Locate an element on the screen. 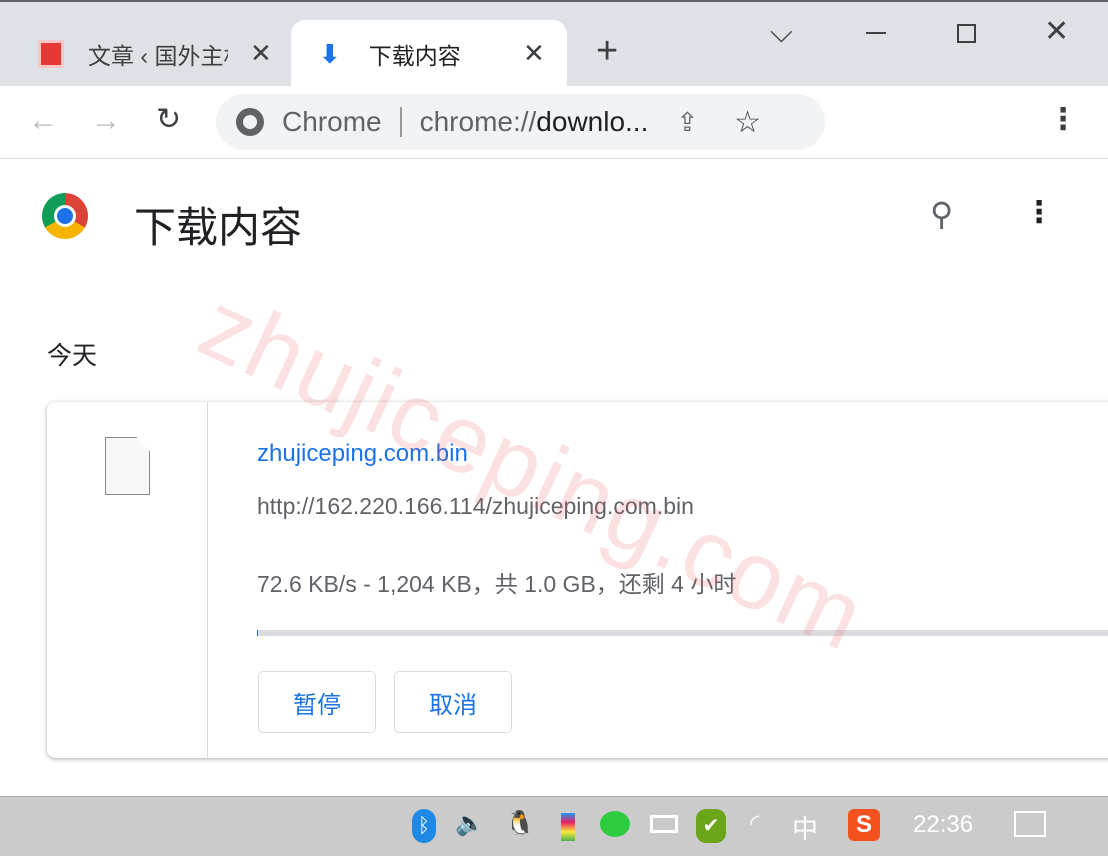 This screenshot has width=1108, height=856. star-icon: ☆ is located at coordinates (747, 122).